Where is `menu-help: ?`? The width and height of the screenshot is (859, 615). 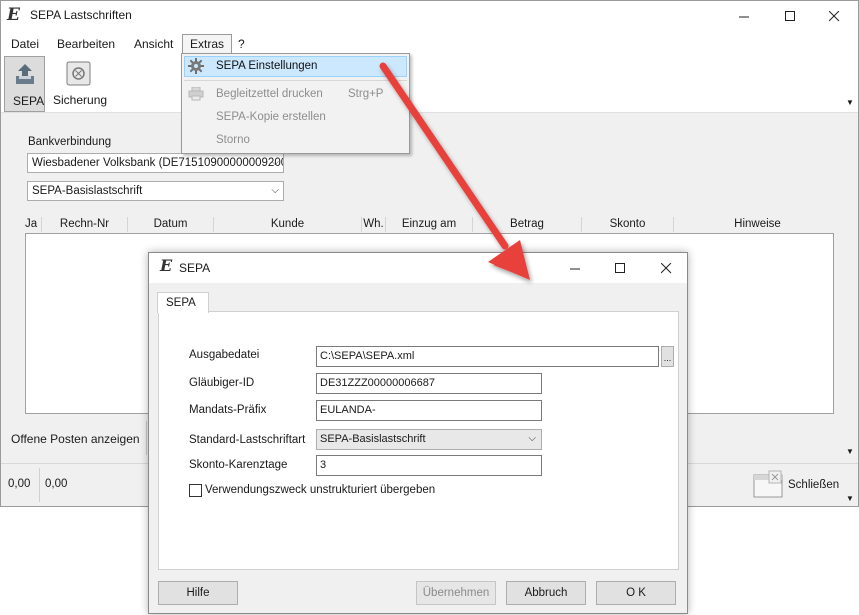
menu-help: ? is located at coordinates (241, 44).